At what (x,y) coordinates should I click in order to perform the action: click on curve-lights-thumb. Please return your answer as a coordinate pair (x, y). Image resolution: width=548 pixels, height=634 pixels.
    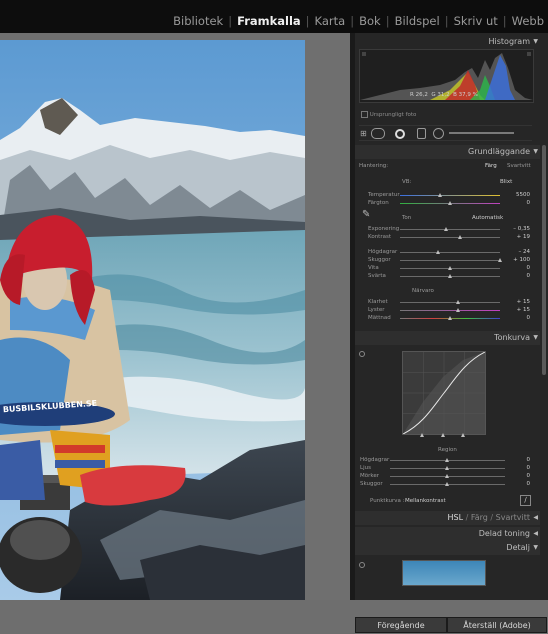
    Looking at the image, I should click on (447, 468).